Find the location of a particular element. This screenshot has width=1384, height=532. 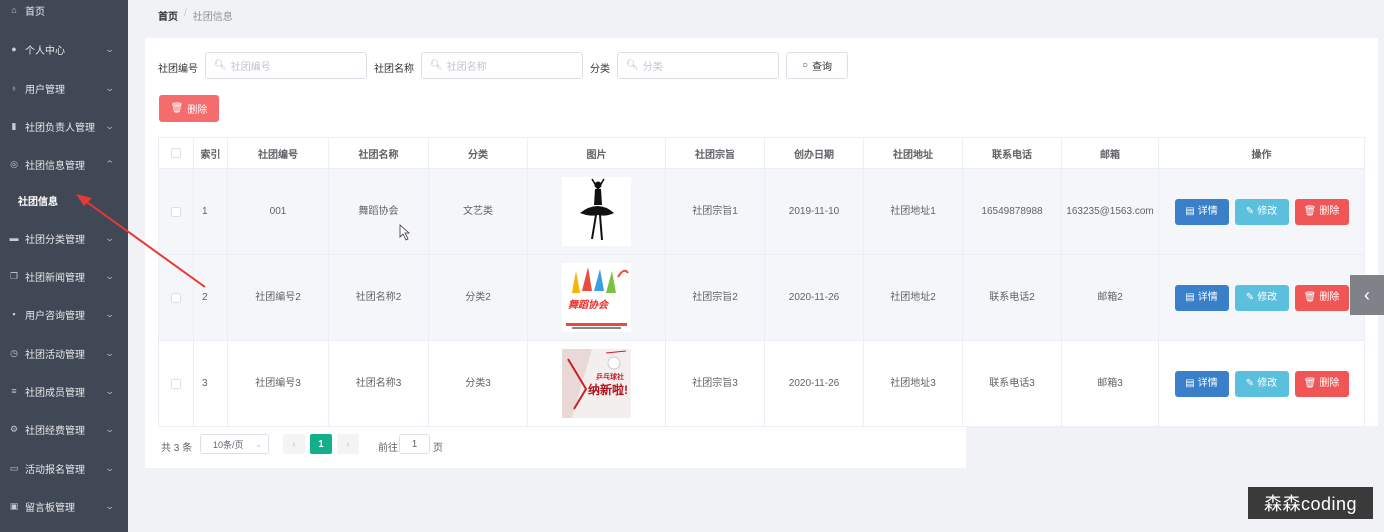

sidebar-item-label: 个人中心 is located at coordinates (45, 51).